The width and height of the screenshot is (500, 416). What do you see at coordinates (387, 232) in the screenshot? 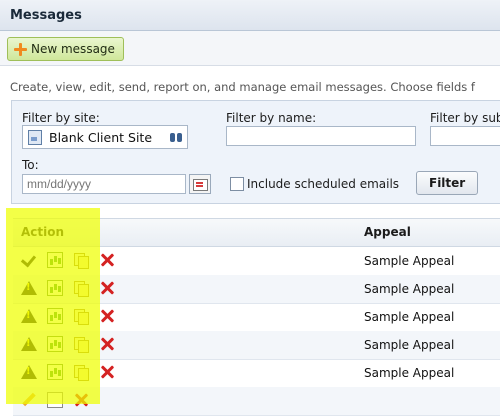
I see `column-header-appeal: Appeal` at bounding box center [387, 232].